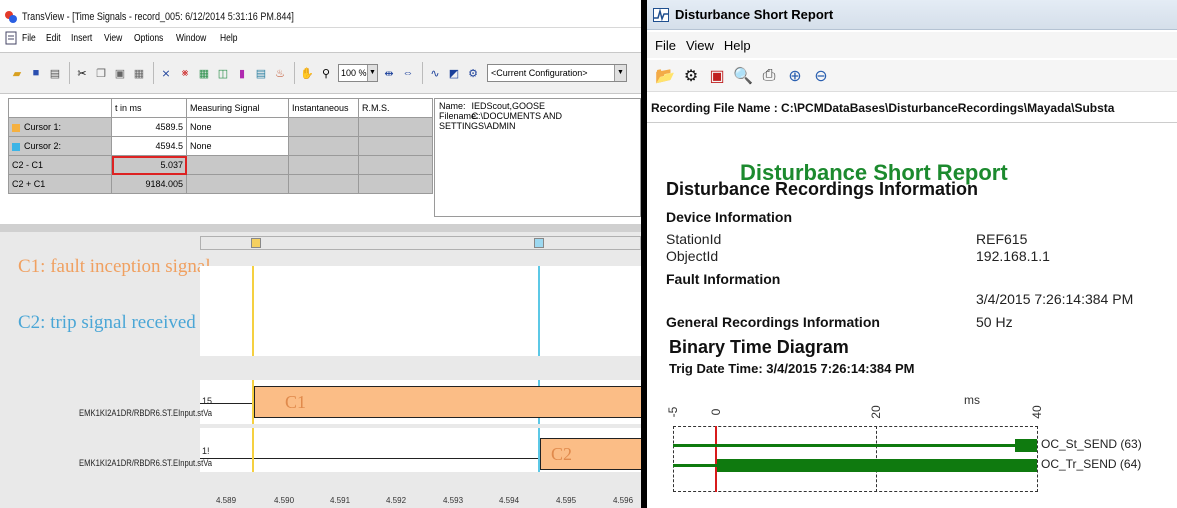 This screenshot has width=1177, height=508. What do you see at coordinates (912, 15) in the screenshot?
I see `report-title-bar: Disturbance Short Report` at bounding box center [912, 15].